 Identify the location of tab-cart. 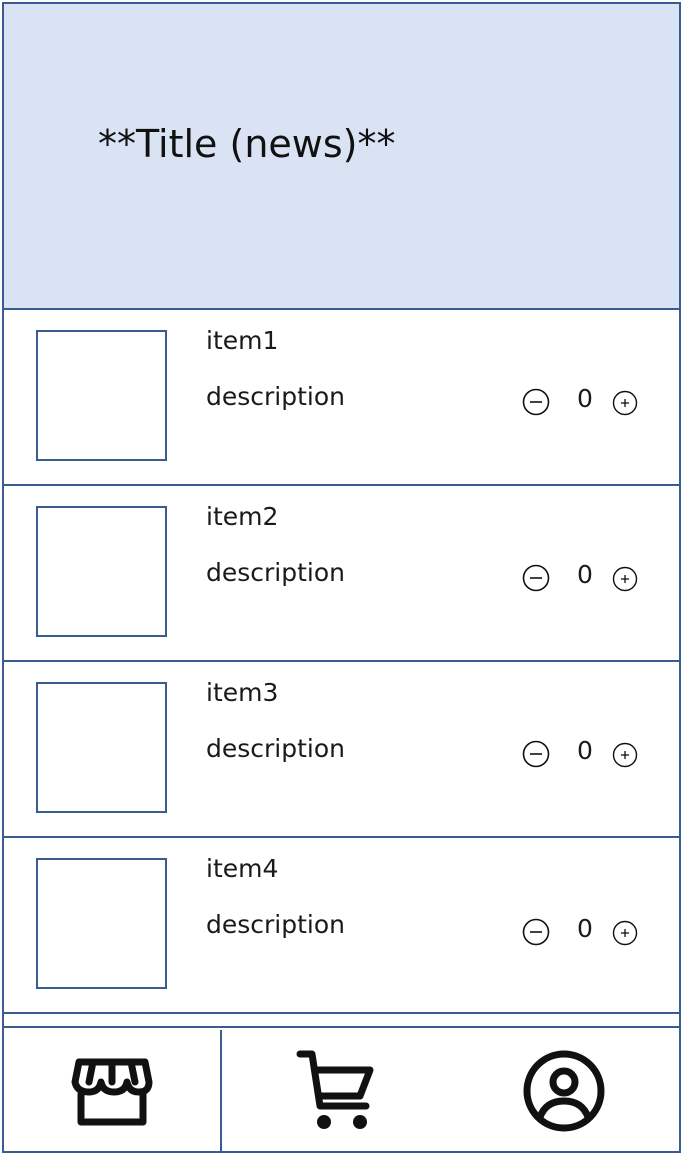
(335, 1090).